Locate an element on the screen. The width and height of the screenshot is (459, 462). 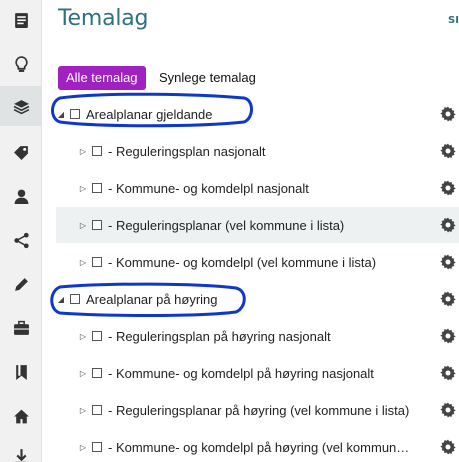
icon-sidebar is located at coordinates (21, 231).